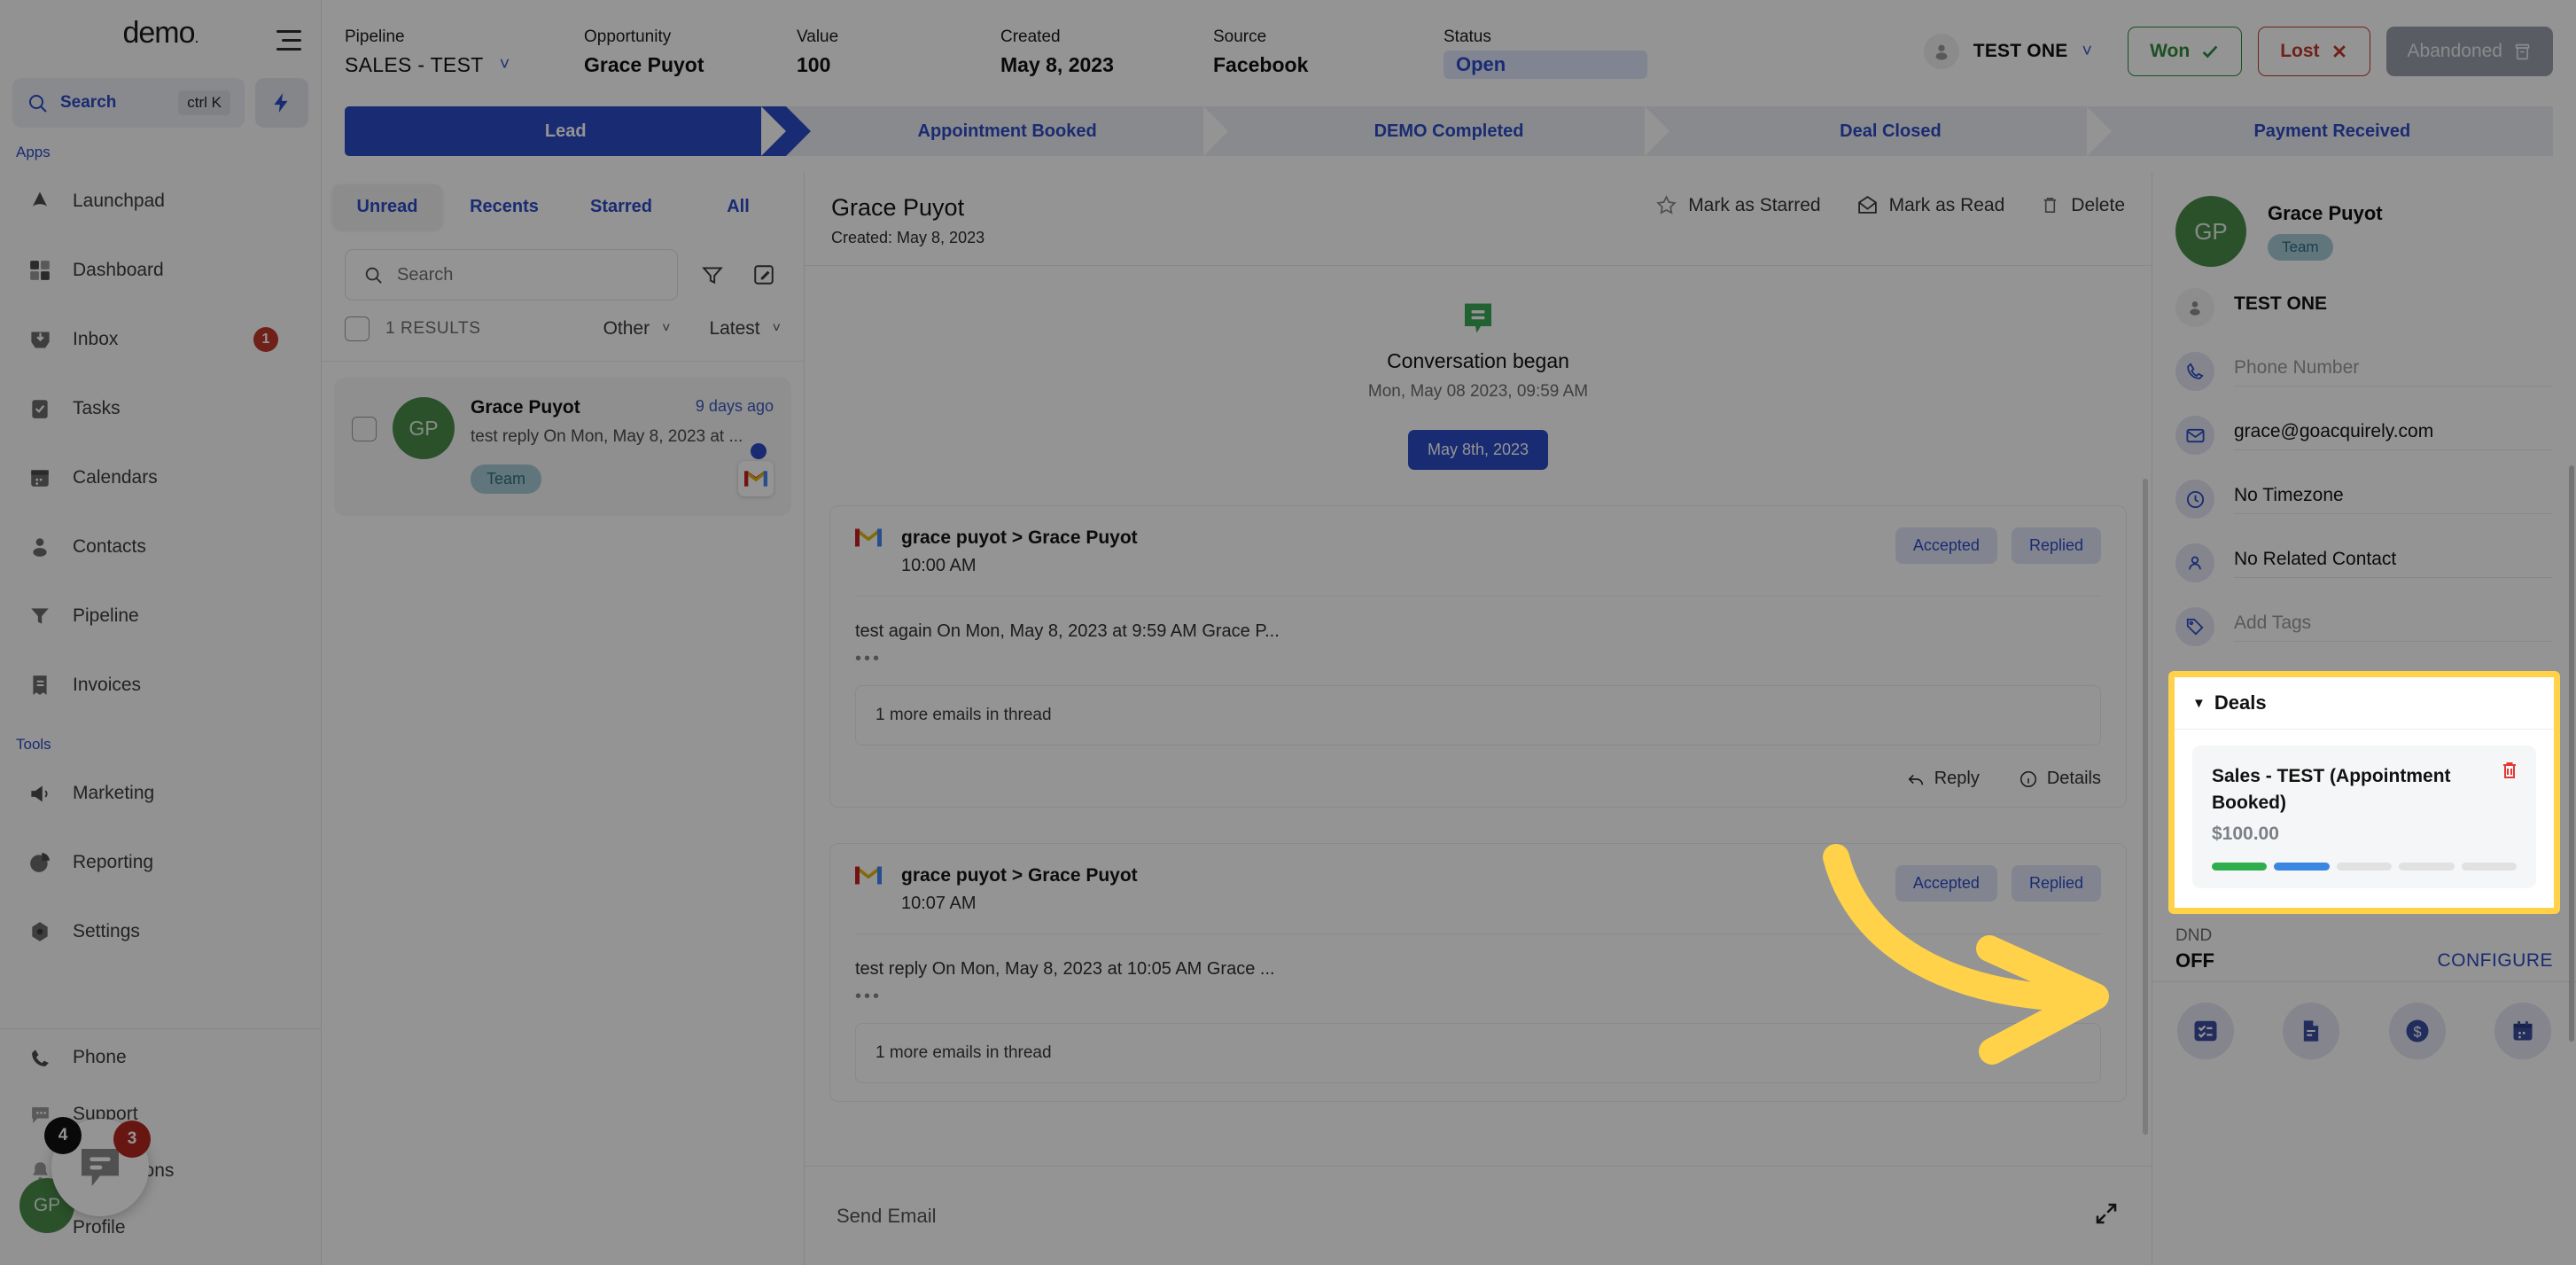 The height and width of the screenshot is (1265, 2576). What do you see at coordinates (128, 103) in the screenshot?
I see `global-search-button: Search ctrl K` at bounding box center [128, 103].